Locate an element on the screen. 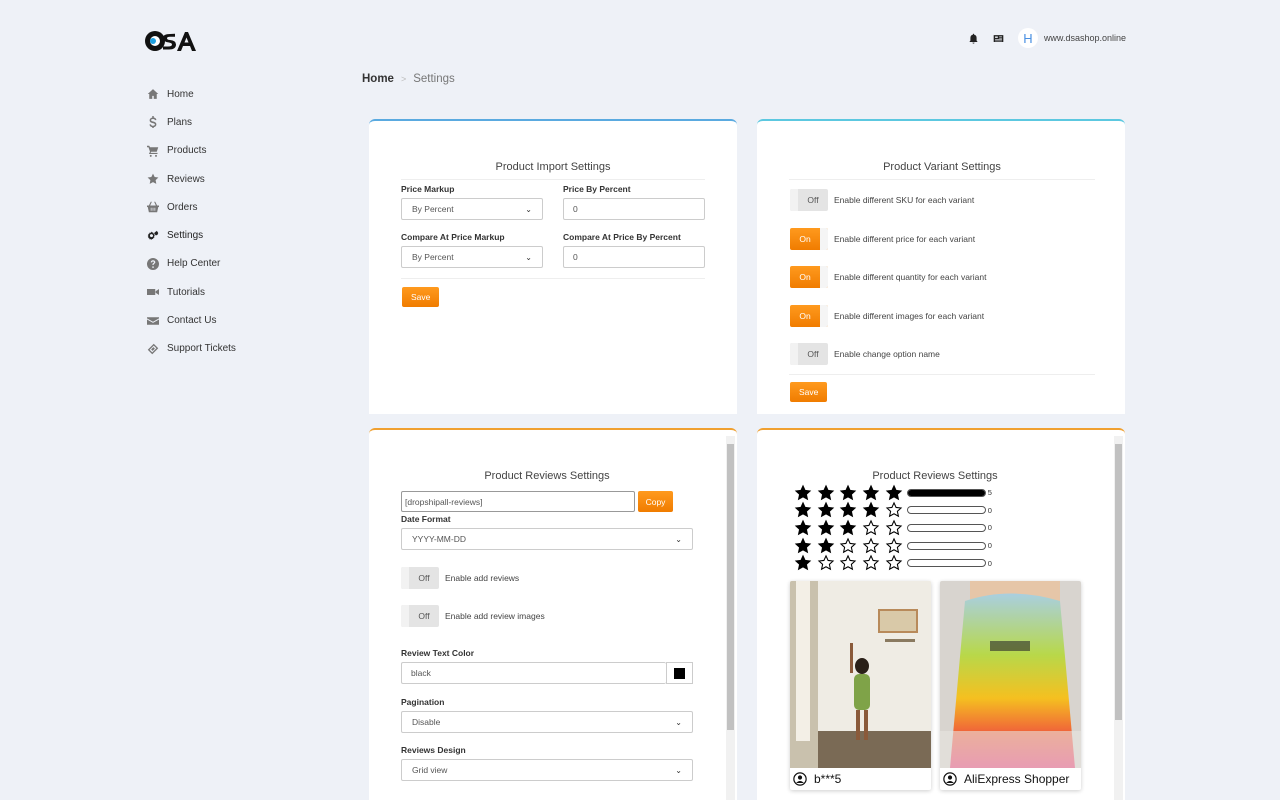  color-picker-swatch is located at coordinates (679, 673).